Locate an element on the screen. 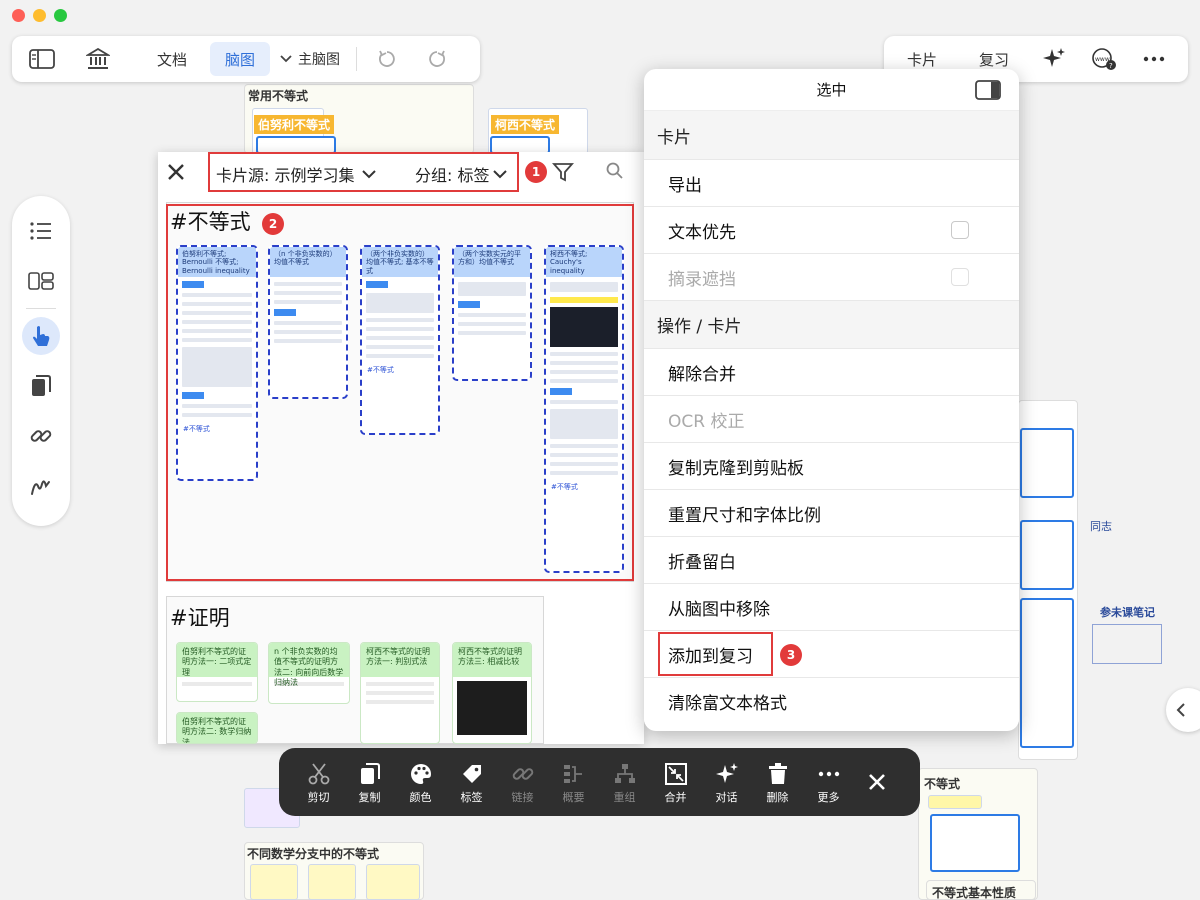  card-item: 柯西不等式的证明方法三: 相减比较 is located at coordinates (492, 693).